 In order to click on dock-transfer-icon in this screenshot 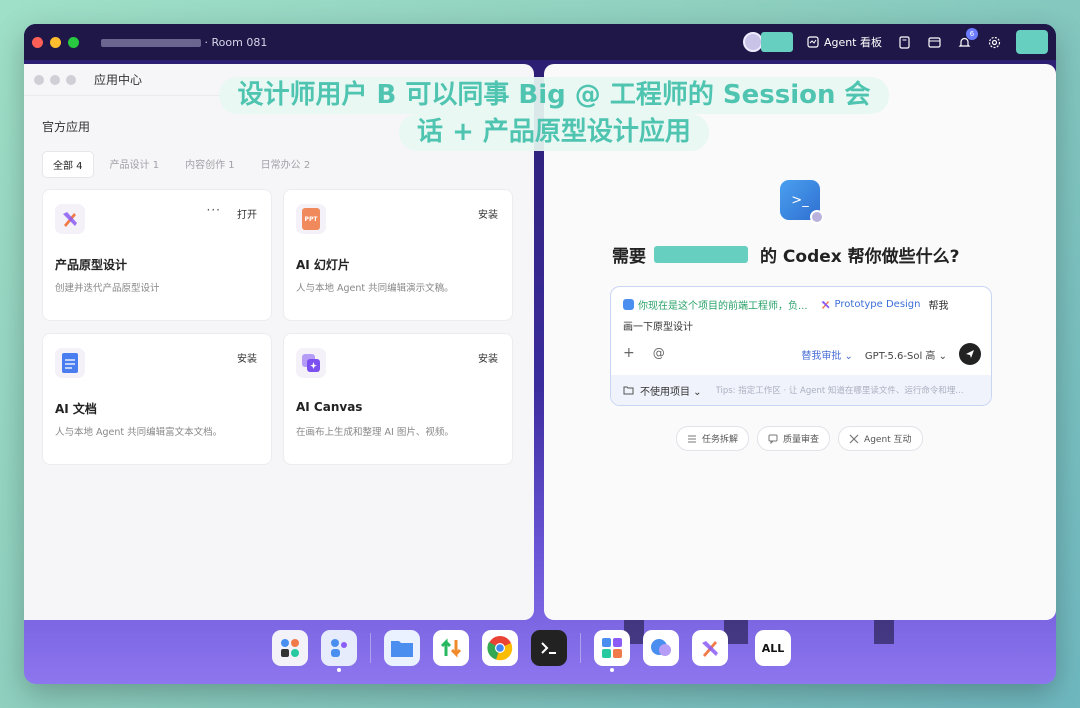, I will do `click(451, 648)`.